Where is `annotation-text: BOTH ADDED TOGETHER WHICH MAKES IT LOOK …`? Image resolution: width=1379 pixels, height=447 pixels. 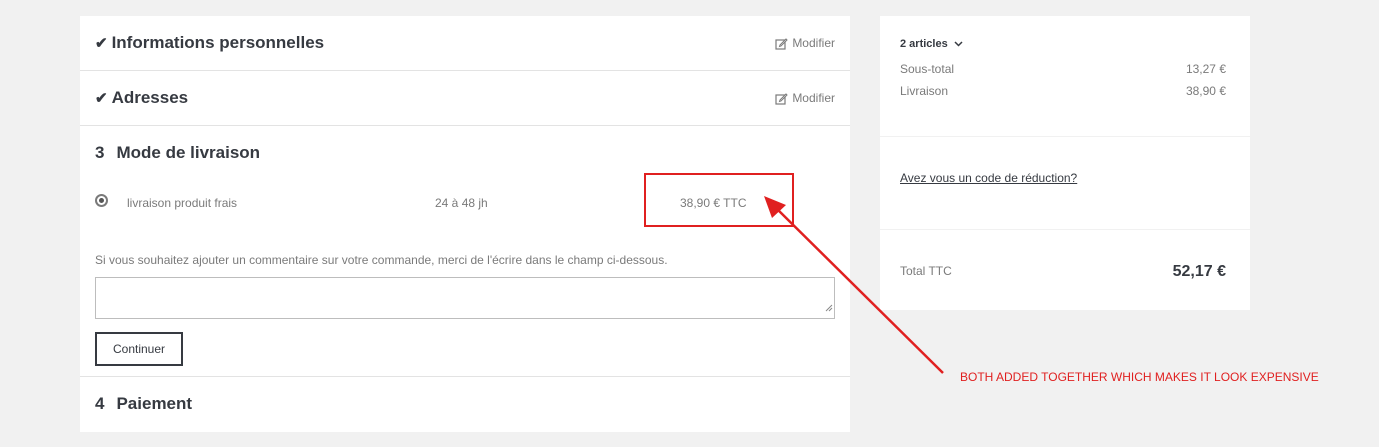
annotation-text: BOTH ADDED TOGETHER WHICH MAKES IT LOOK … is located at coordinates (1139, 377).